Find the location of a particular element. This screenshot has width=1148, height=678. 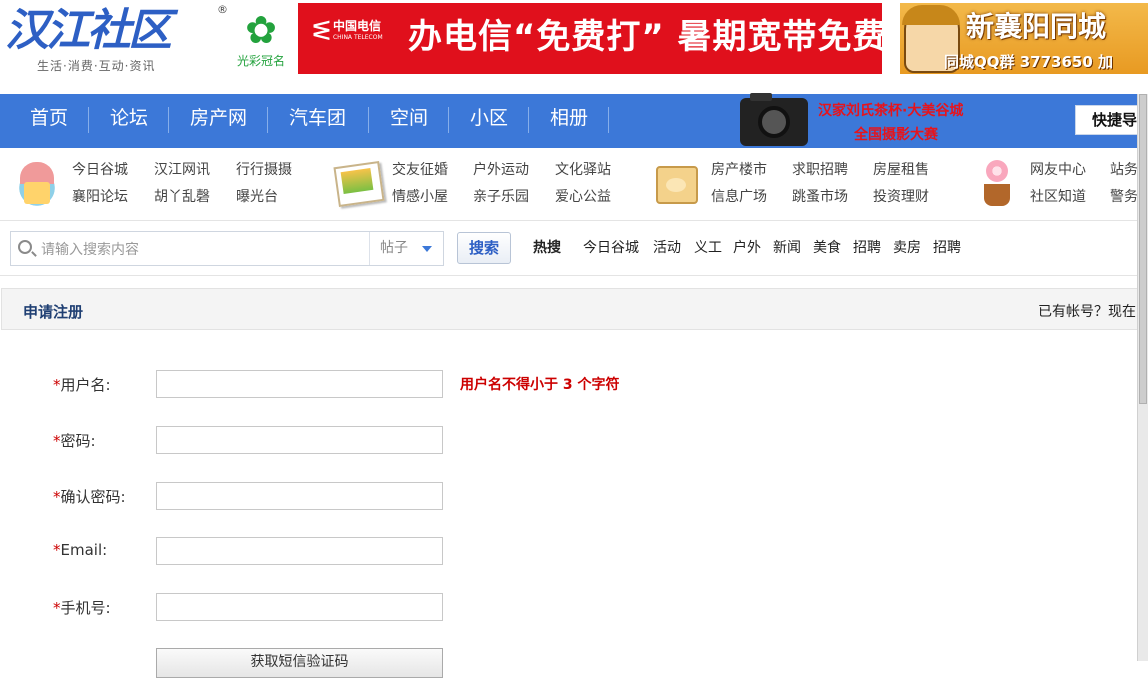

box-icon is located at coordinates (677, 183).